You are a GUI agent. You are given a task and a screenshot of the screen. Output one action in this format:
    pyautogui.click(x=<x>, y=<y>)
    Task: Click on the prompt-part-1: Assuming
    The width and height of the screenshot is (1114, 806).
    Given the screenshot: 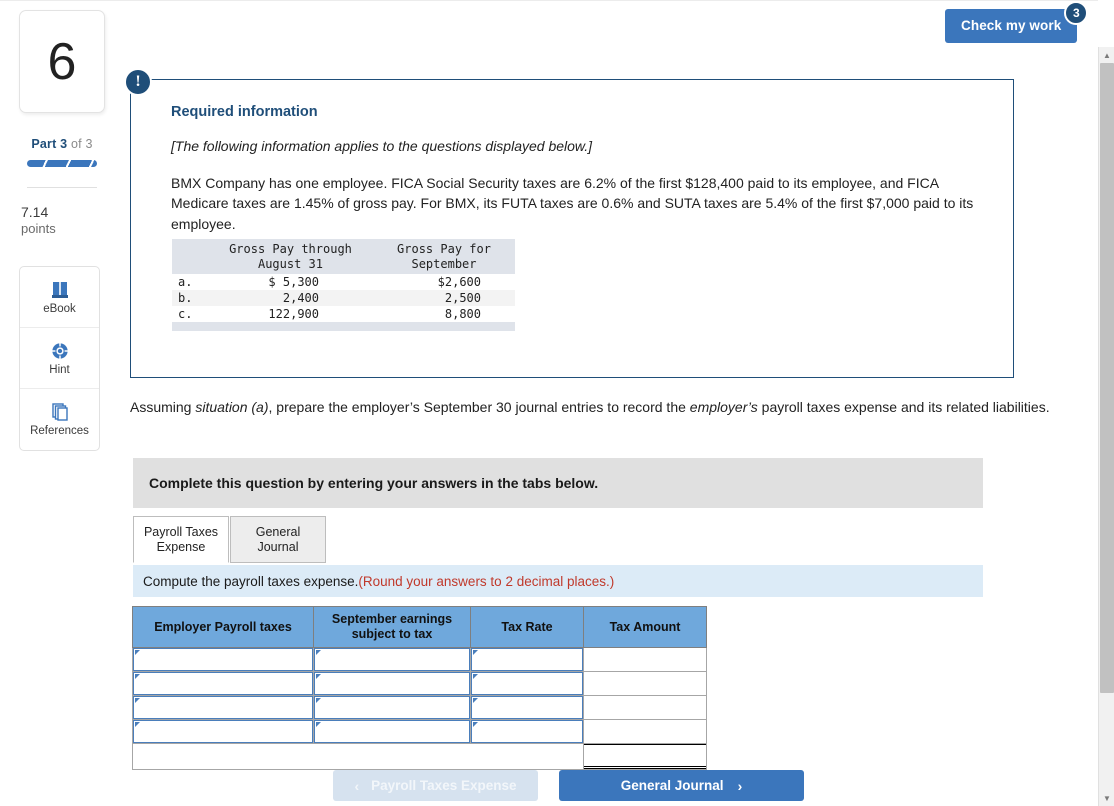 What is the action you would take?
    pyautogui.click(x=163, y=407)
    